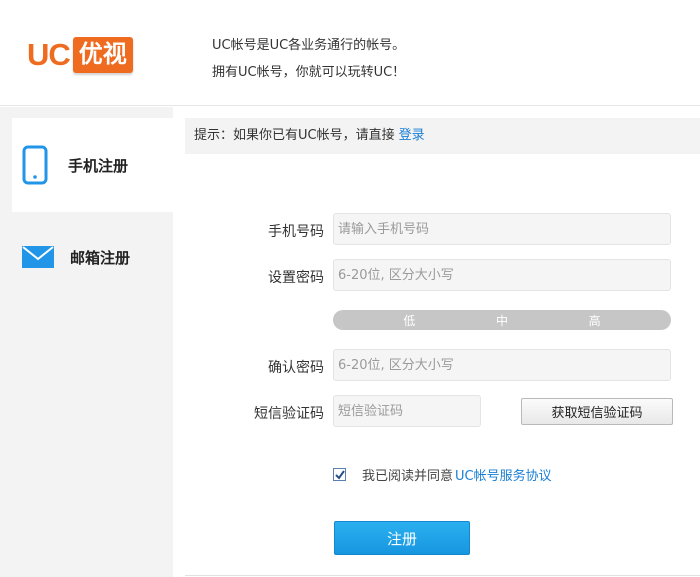 The width and height of the screenshot is (700, 577). I want to click on logo-cn-text: 优视, so click(102, 55).